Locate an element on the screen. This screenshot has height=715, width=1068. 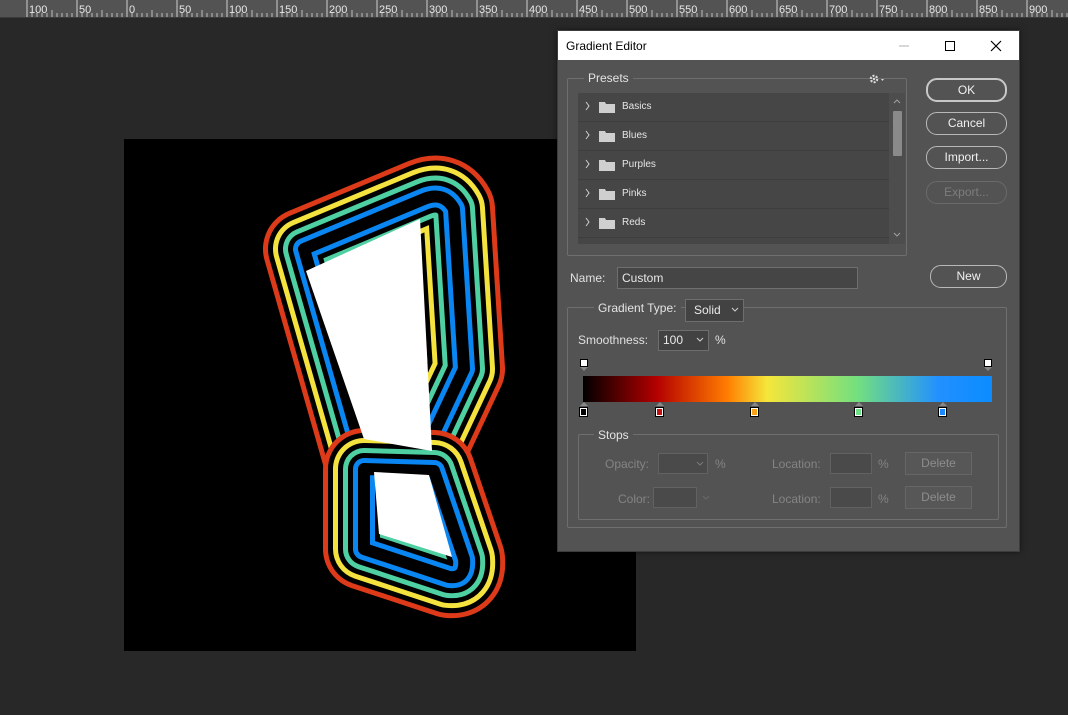
preset-folder-pinks: Pinks is located at coordinates (733, 194).